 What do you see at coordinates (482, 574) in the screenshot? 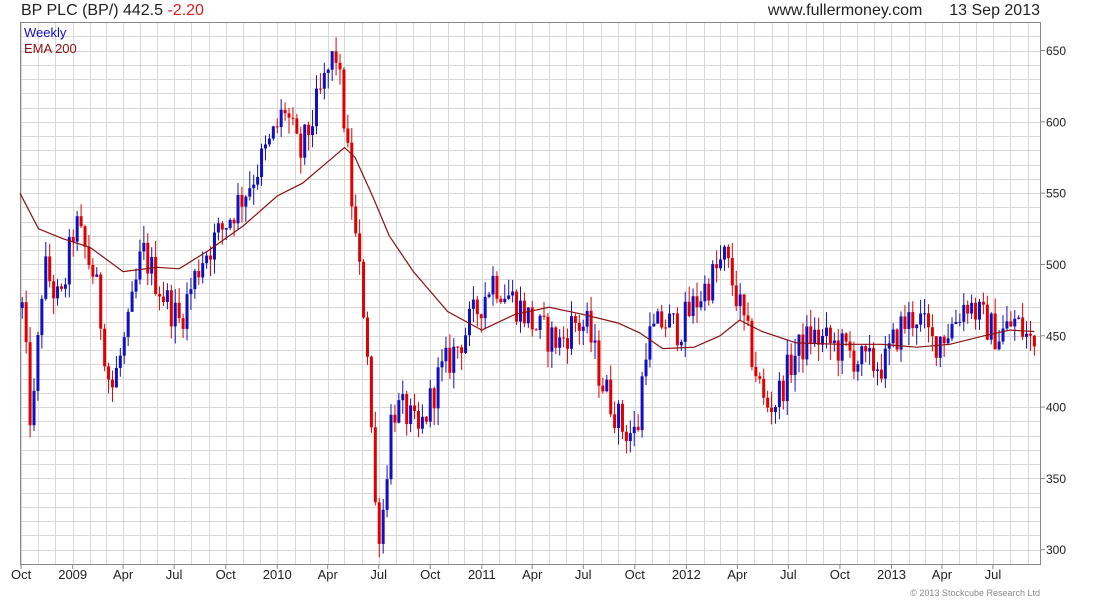
I see `x-tick-label: 2011` at bounding box center [482, 574].